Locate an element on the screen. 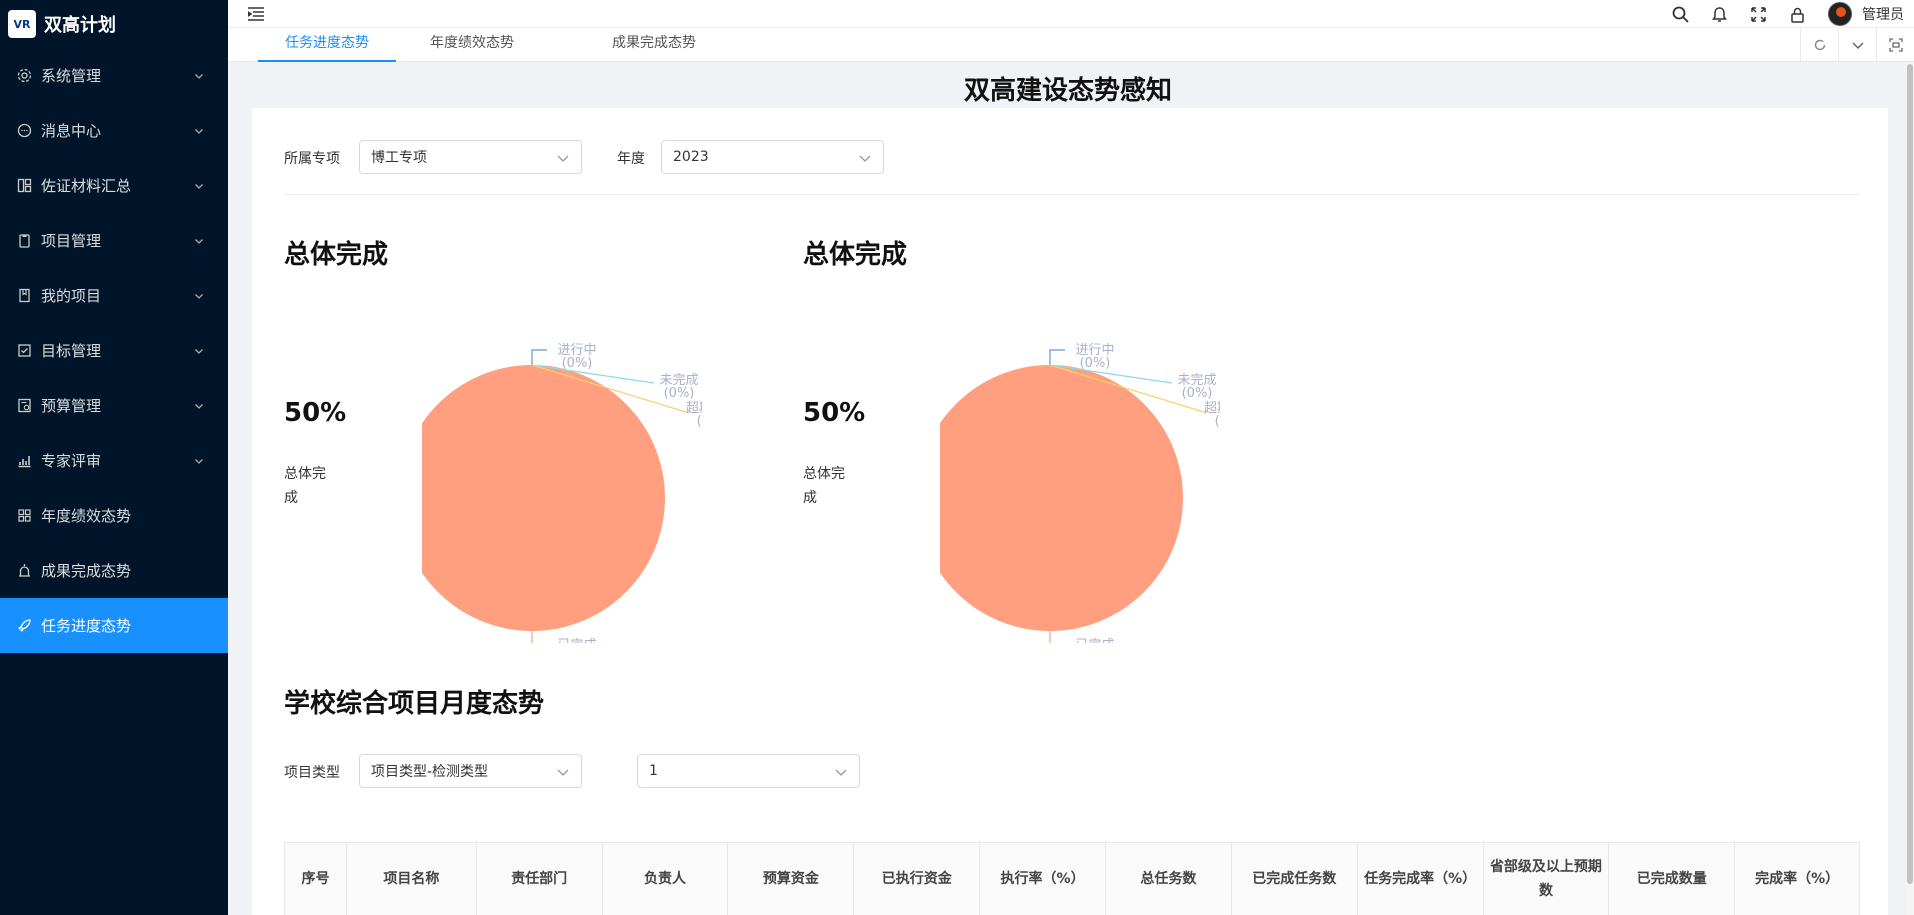 This screenshot has height=915, width=1914. sidebar-item-9: 成果完成态势 is located at coordinates (114, 570).